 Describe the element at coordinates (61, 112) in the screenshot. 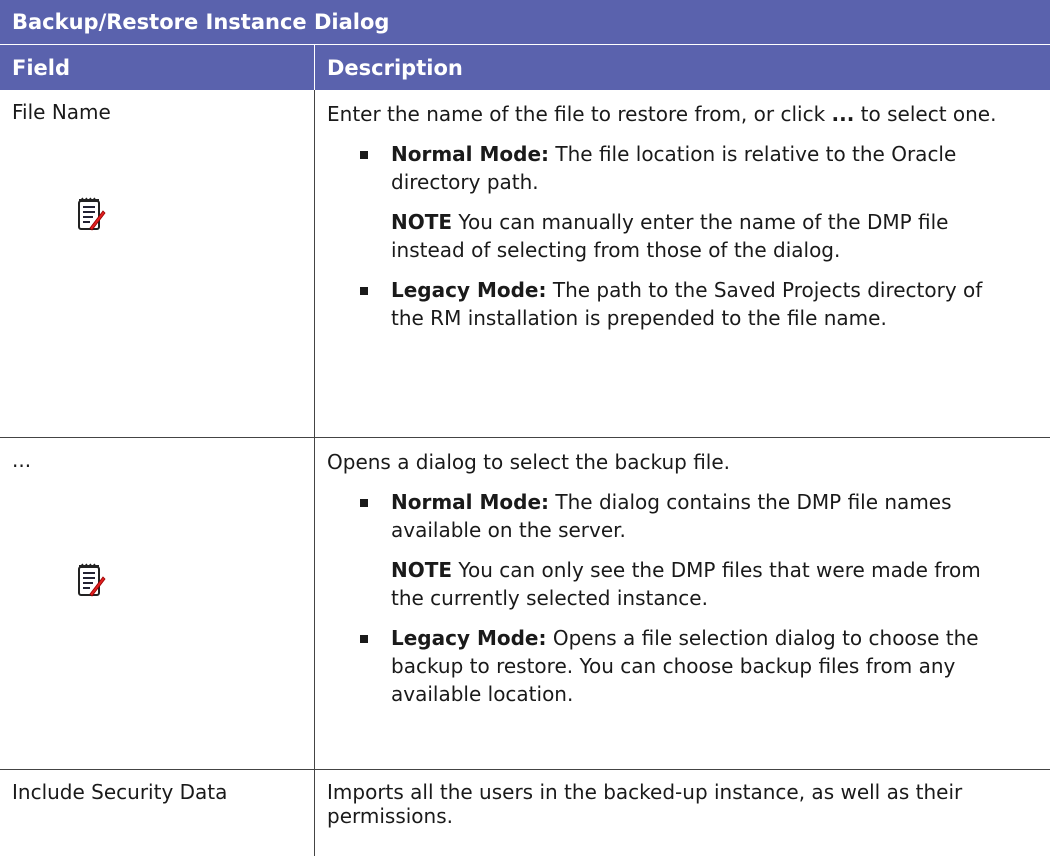

I see `field-name: File Name` at that location.